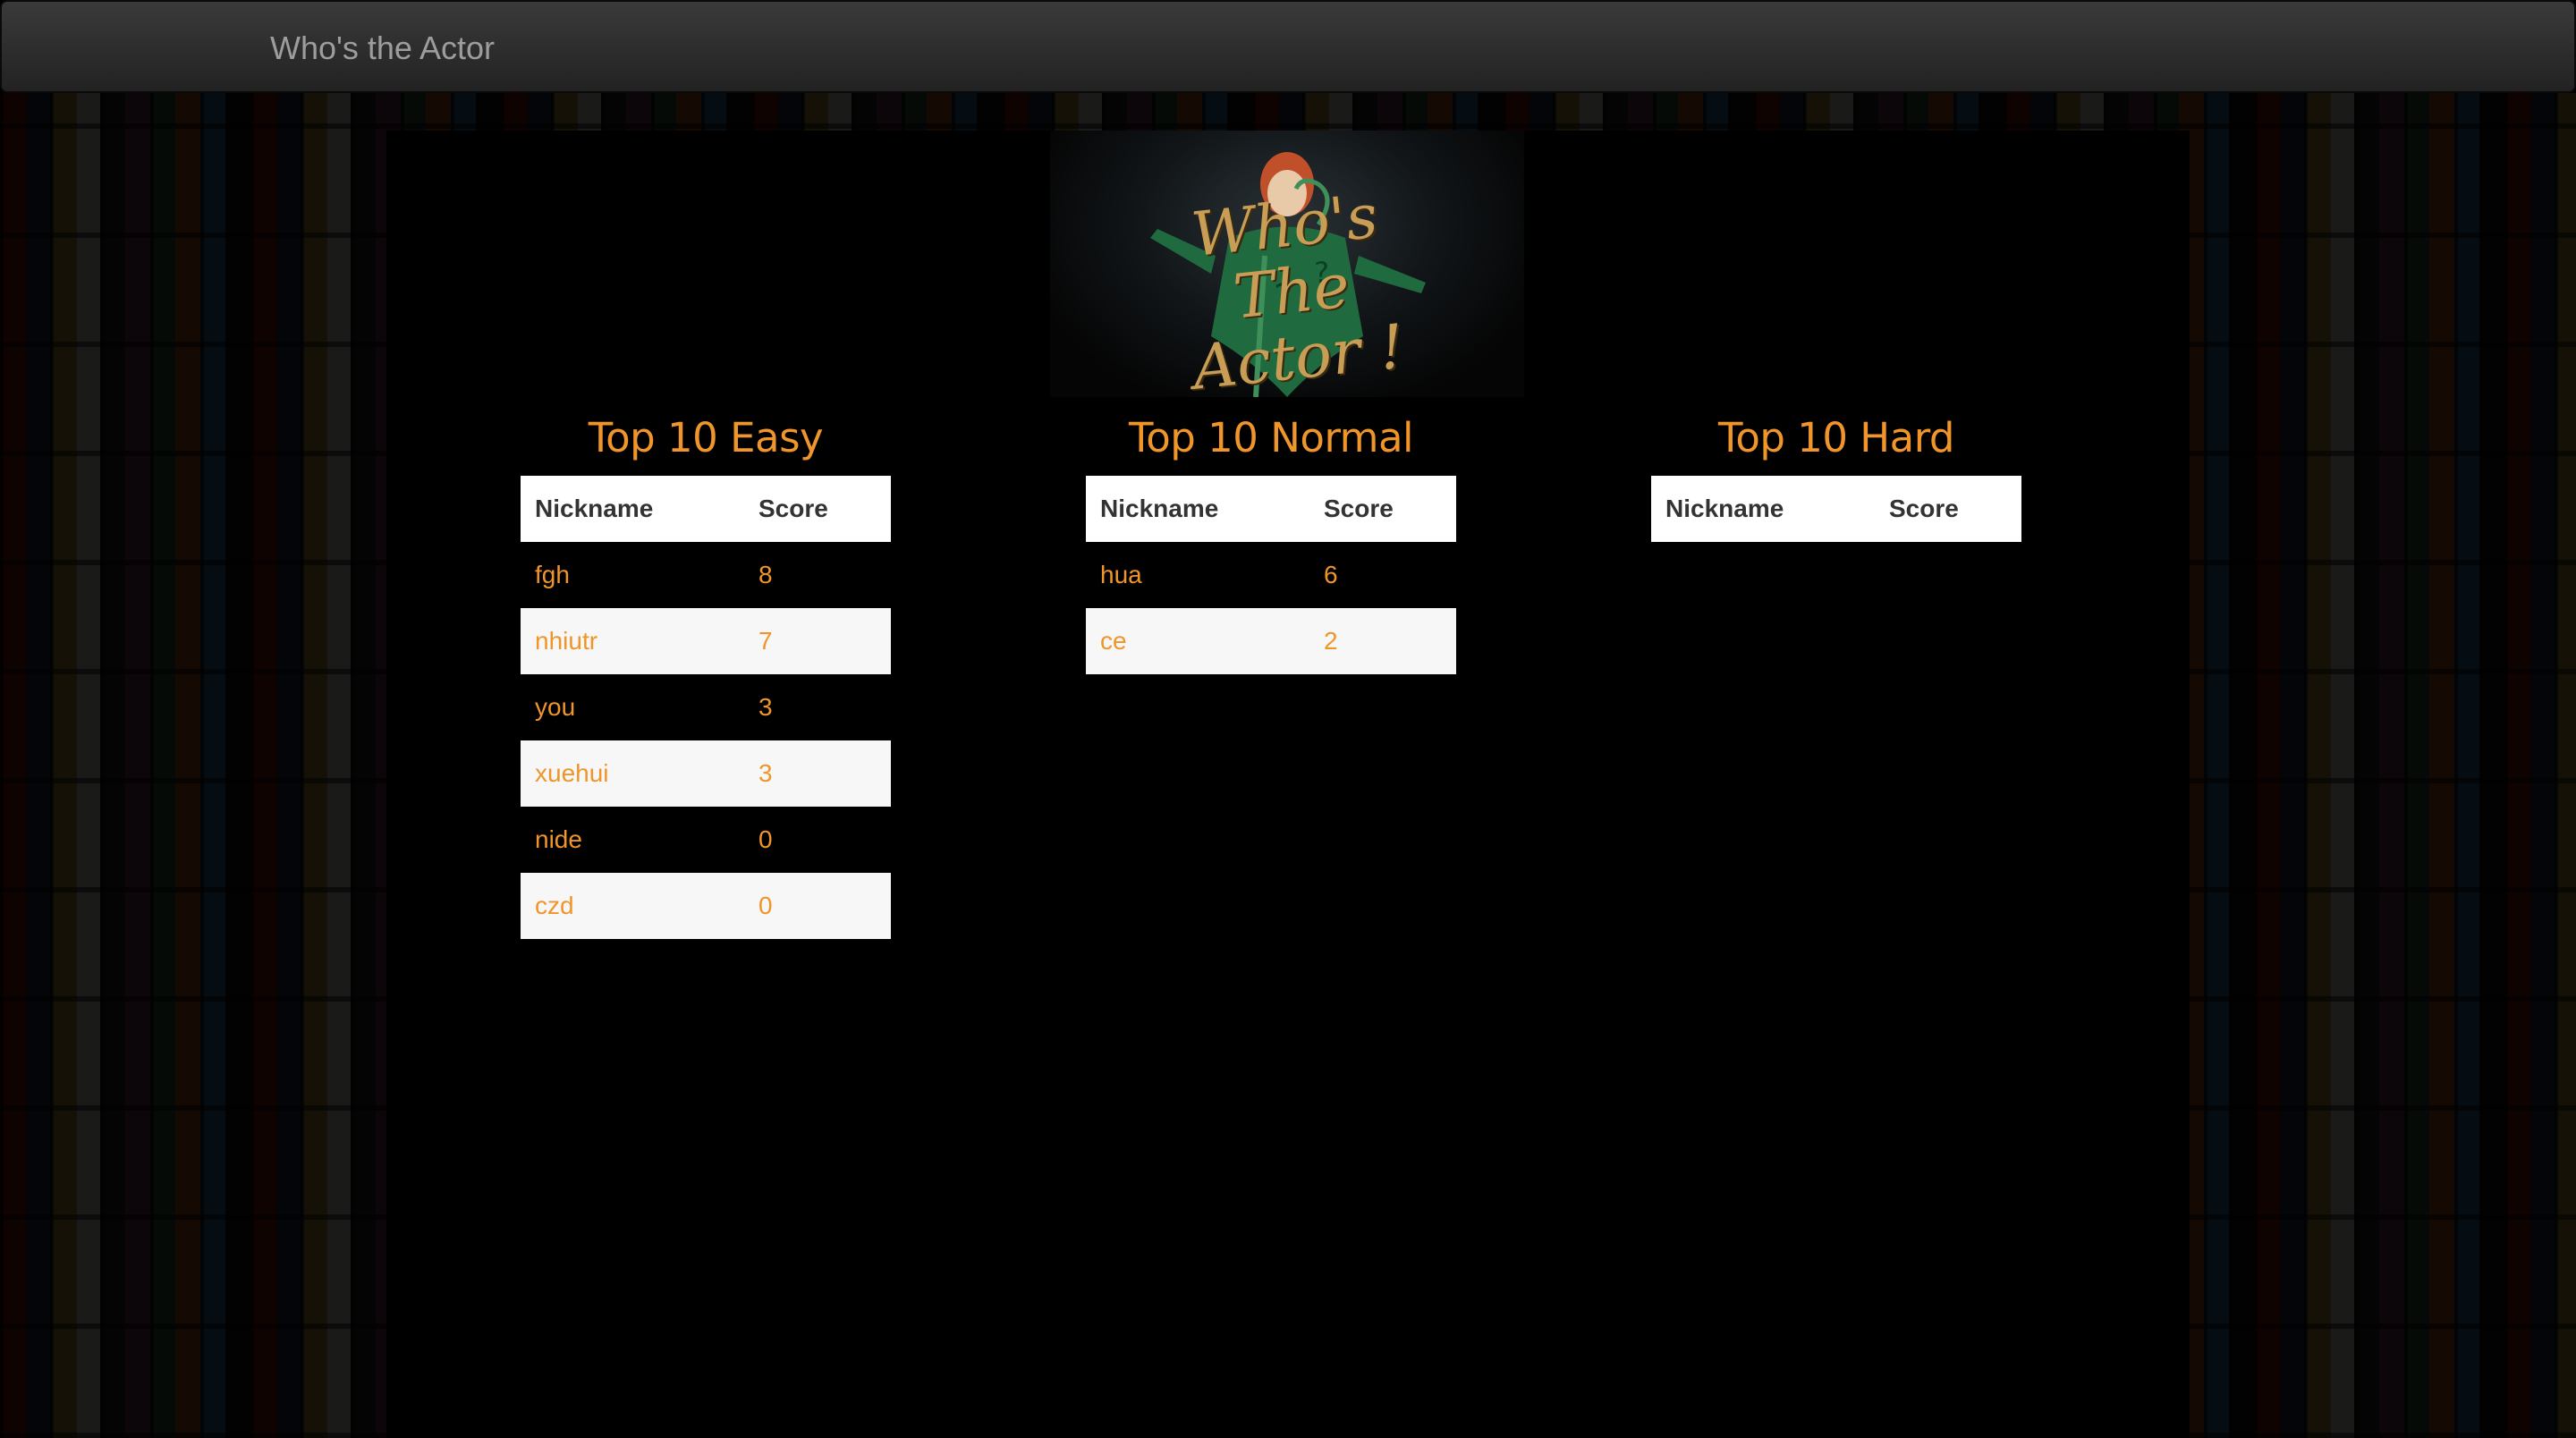 The width and height of the screenshot is (2576, 1438). I want to click on score-cell: 6, so click(1331, 574).